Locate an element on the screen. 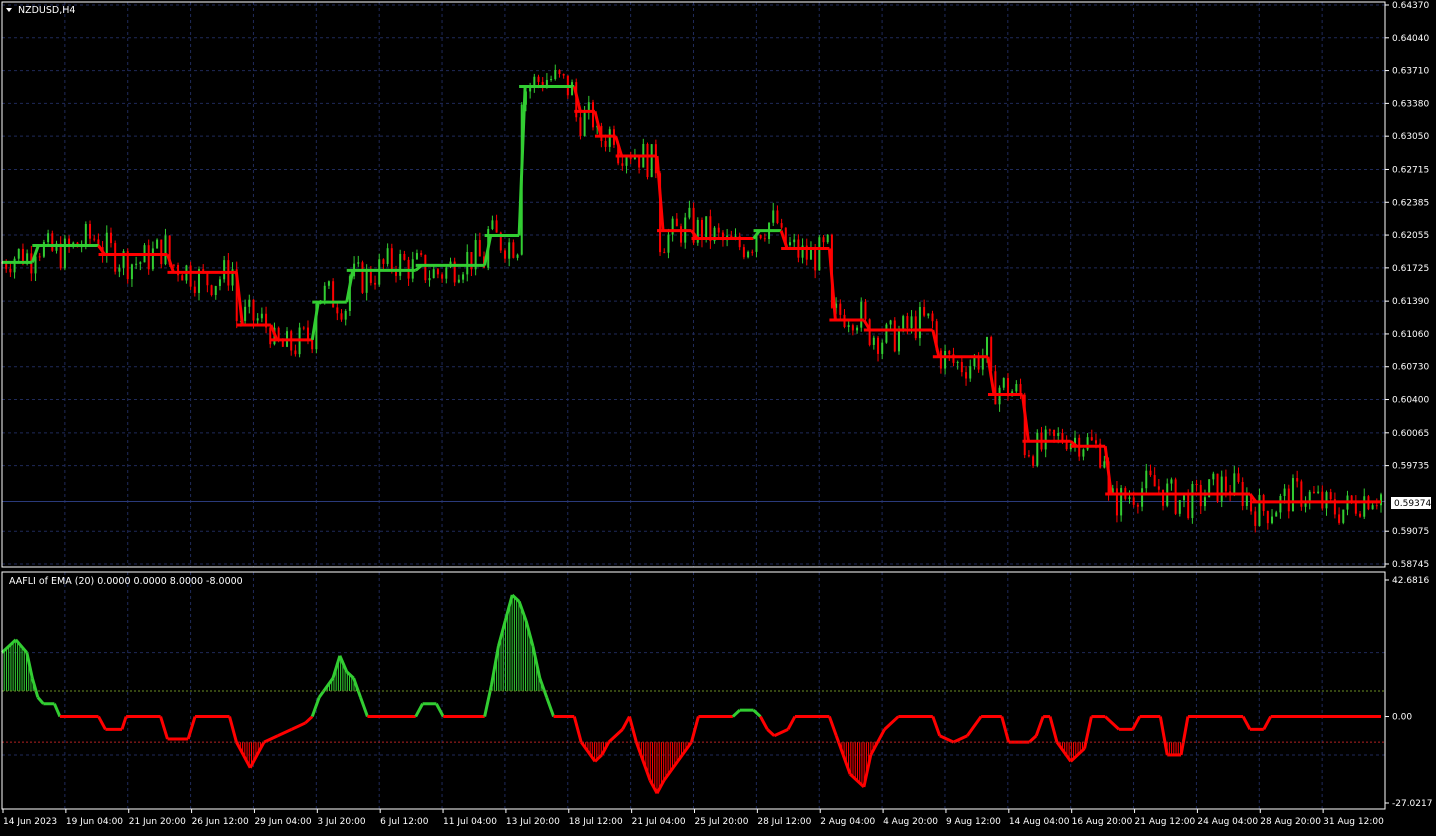  price-tick-label: 0.61060 is located at coordinates (1410, 335).